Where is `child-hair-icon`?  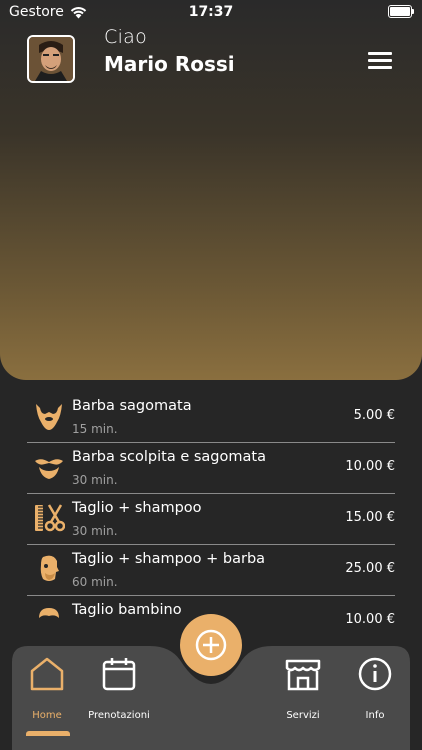 child-hair-icon is located at coordinates (49, 613).